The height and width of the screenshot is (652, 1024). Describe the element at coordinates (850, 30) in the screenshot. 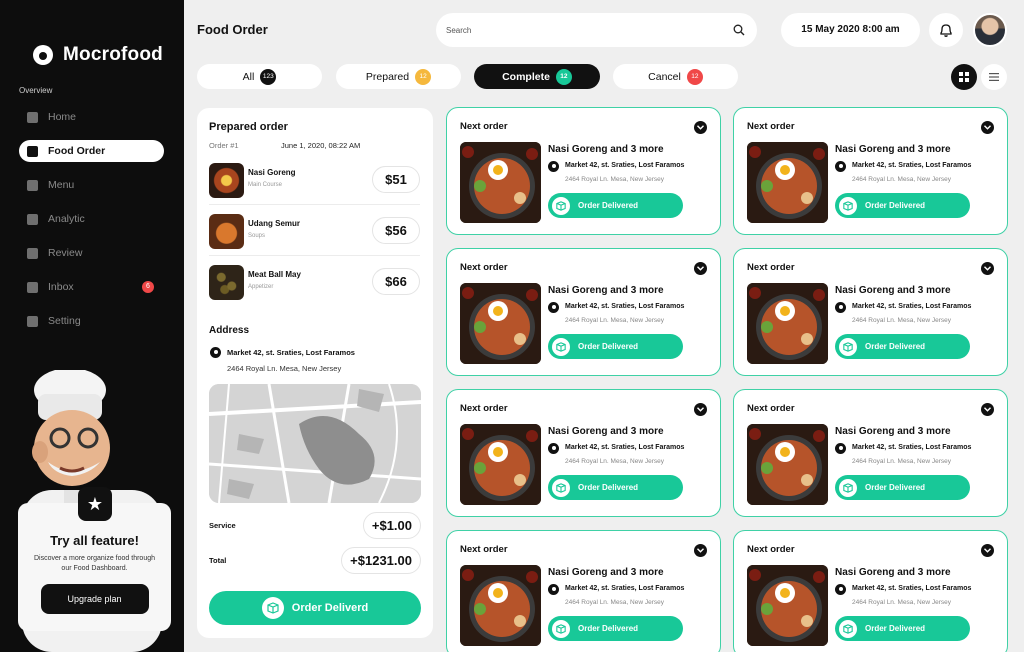

I see `date-display: 15 May 2020 8:00 am` at that location.